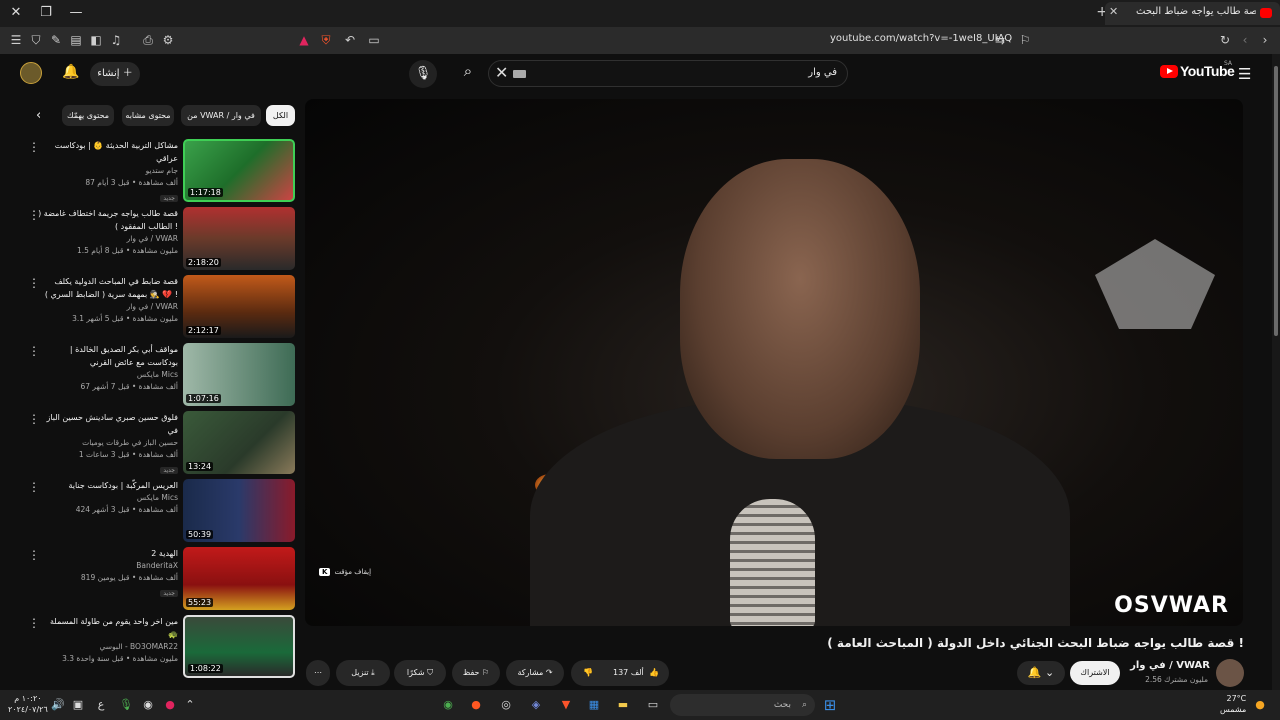 The height and width of the screenshot is (720, 1280). I want to click on chrome-icon: ◉, so click(448, 705).